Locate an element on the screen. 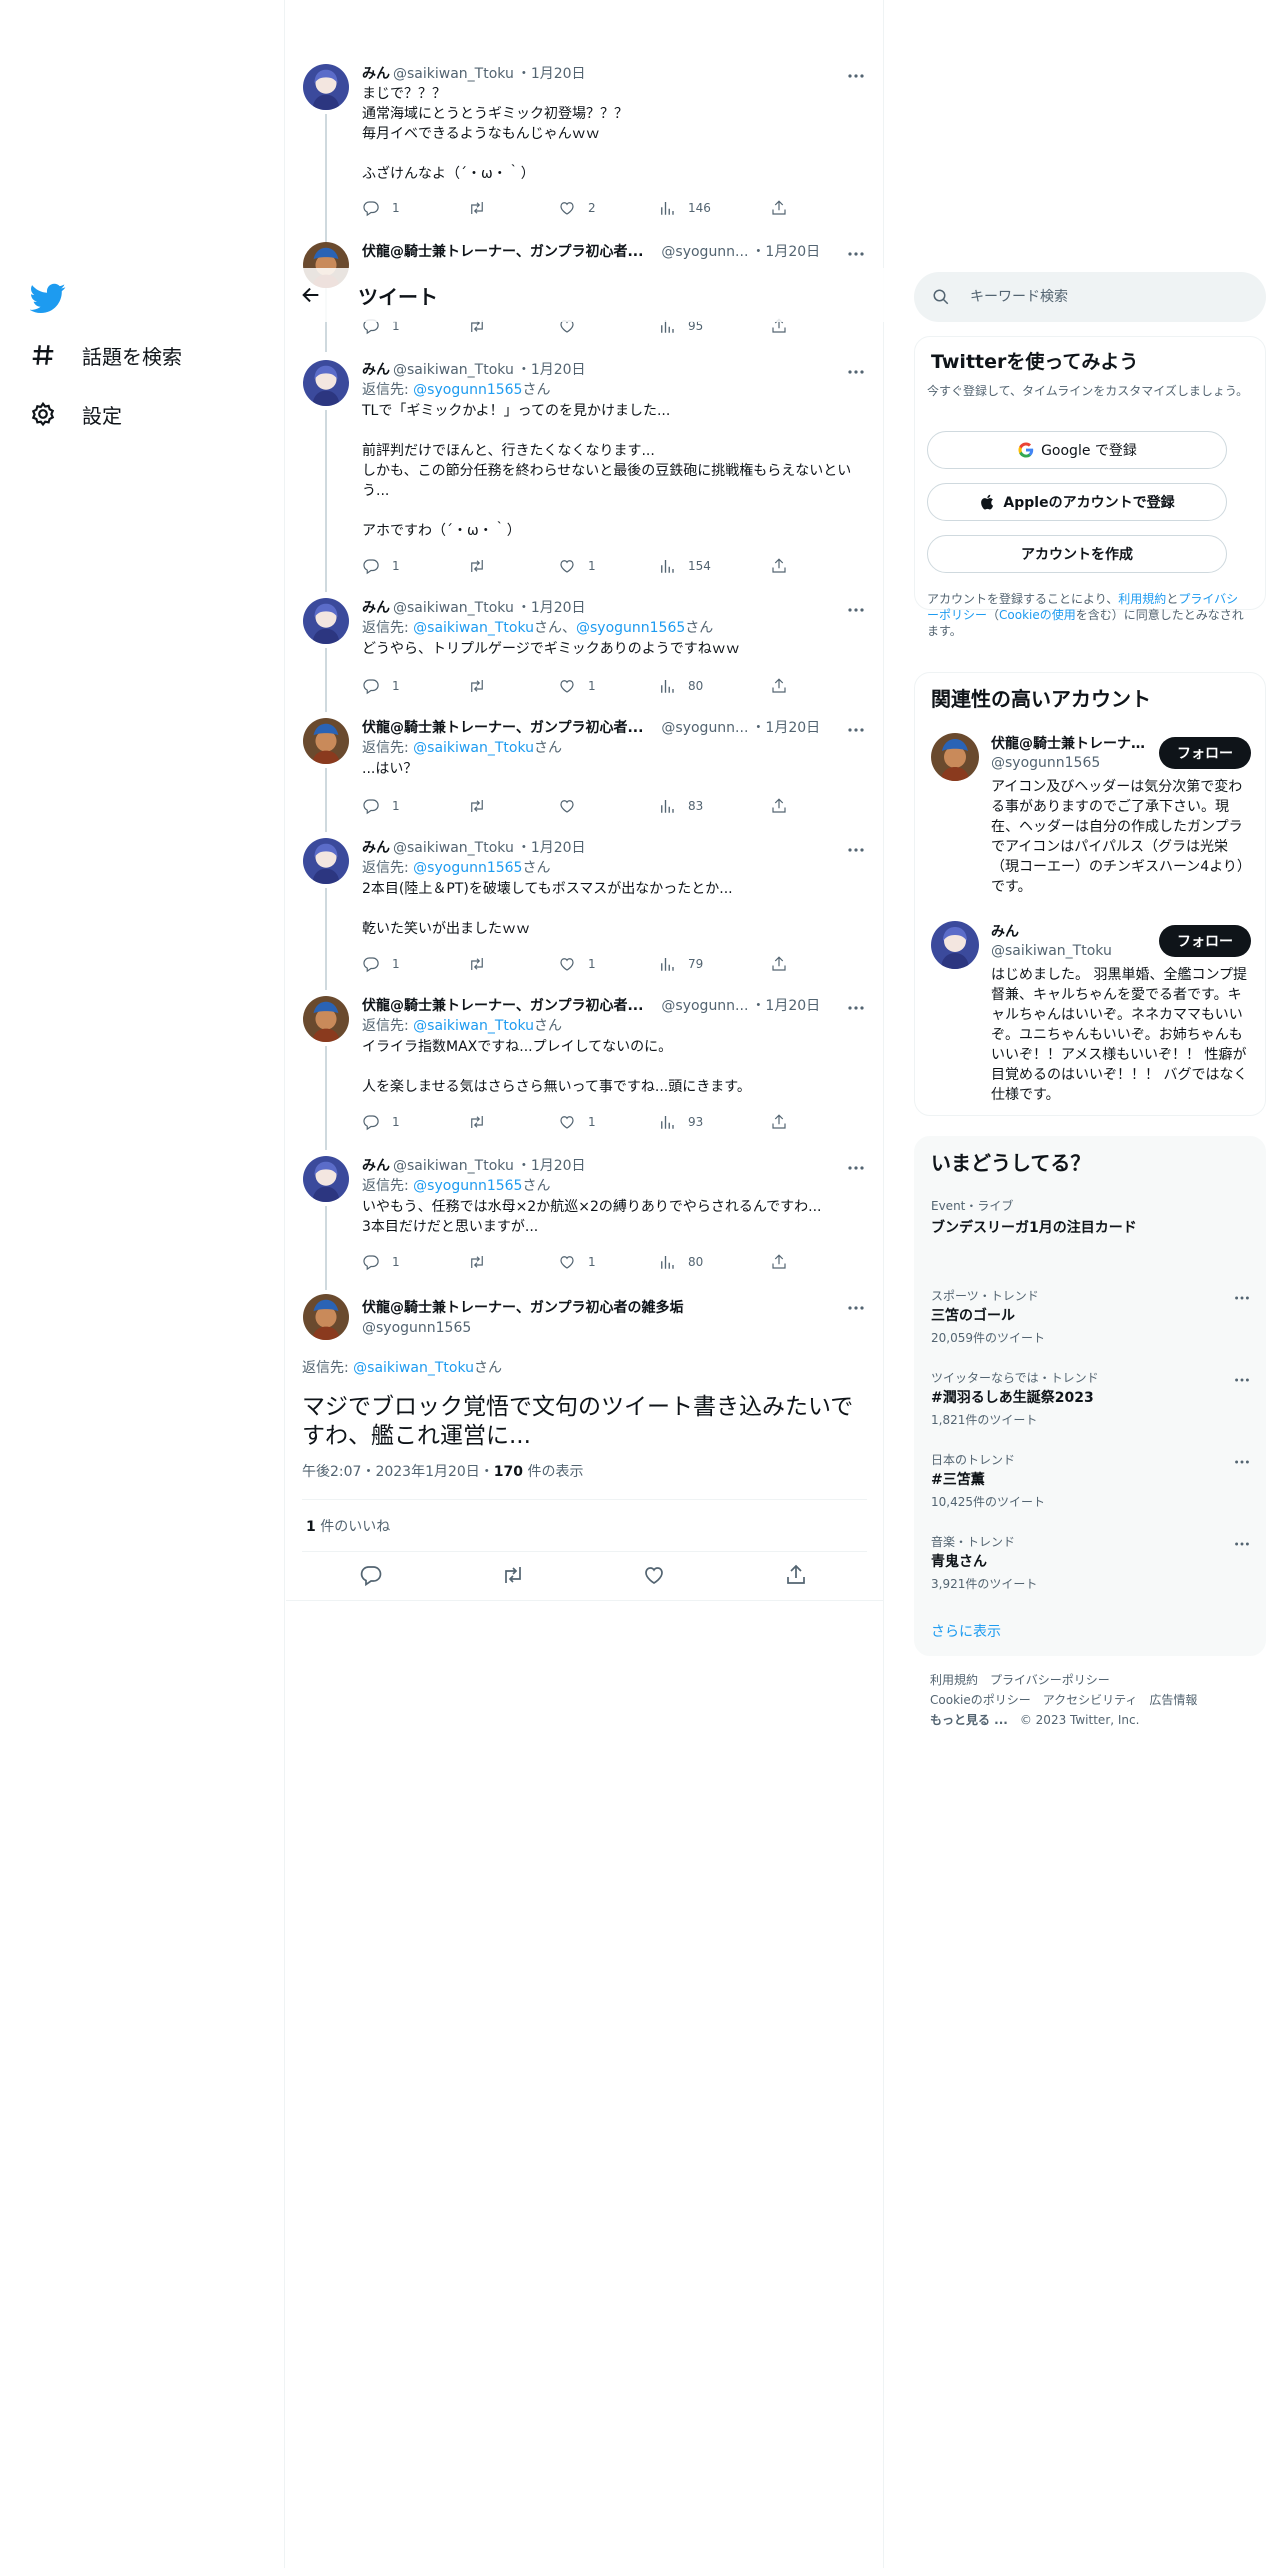  search-input is located at coordinates (1105, 297).